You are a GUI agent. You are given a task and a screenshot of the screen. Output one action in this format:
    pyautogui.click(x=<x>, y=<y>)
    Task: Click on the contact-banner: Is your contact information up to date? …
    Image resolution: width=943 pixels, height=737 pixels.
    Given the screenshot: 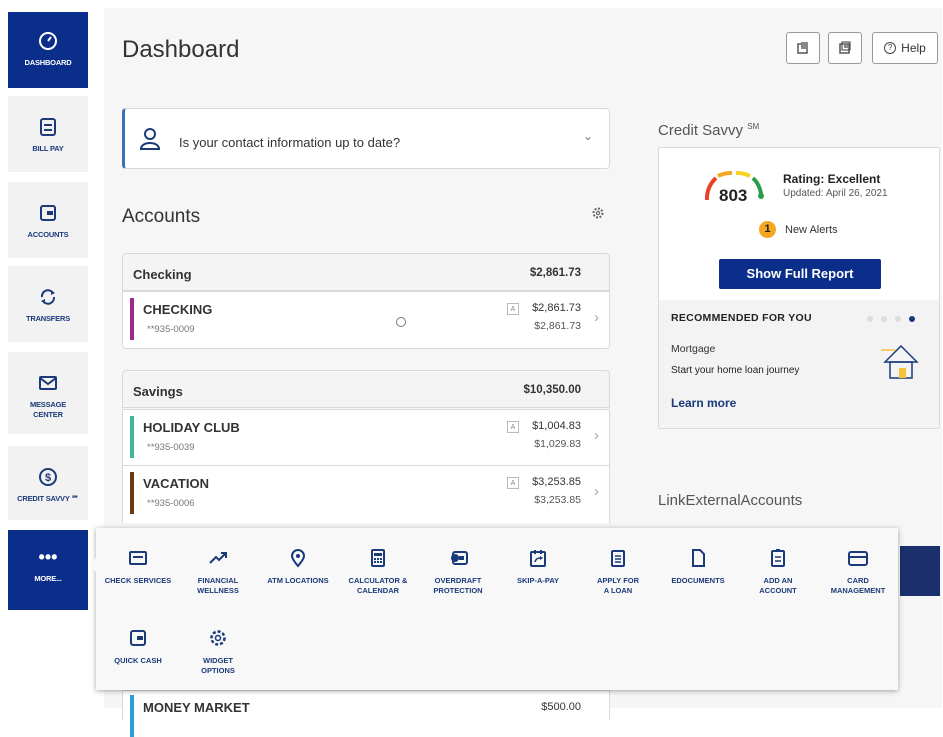 What is the action you would take?
    pyautogui.click(x=366, y=138)
    